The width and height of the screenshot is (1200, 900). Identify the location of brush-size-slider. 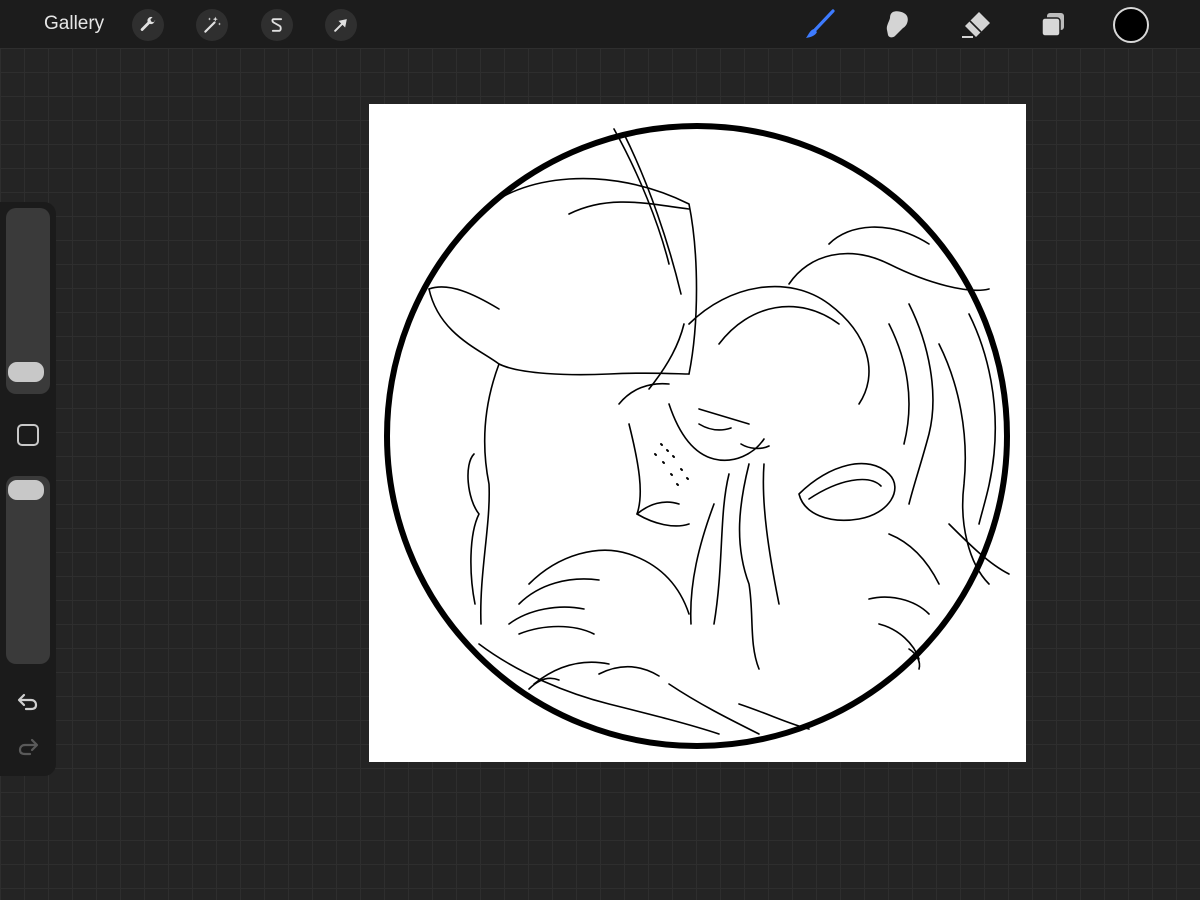
(28, 301).